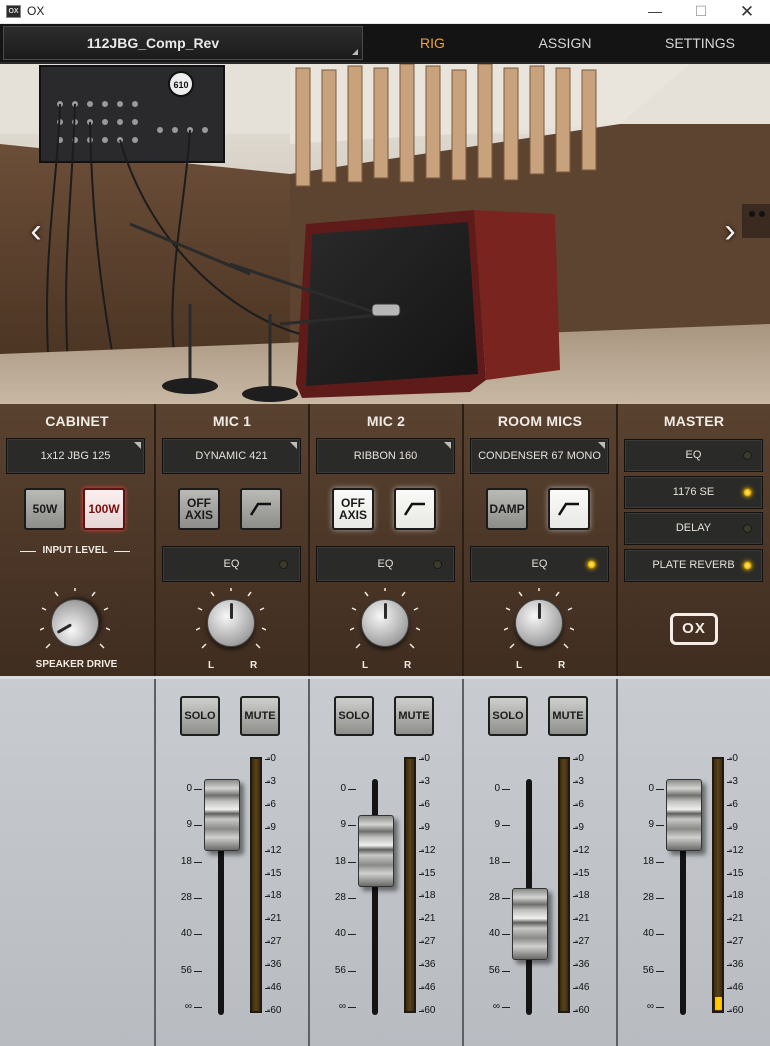 The width and height of the screenshot is (770, 1046). I want to click on minimize-button: —, so click(655, 12).